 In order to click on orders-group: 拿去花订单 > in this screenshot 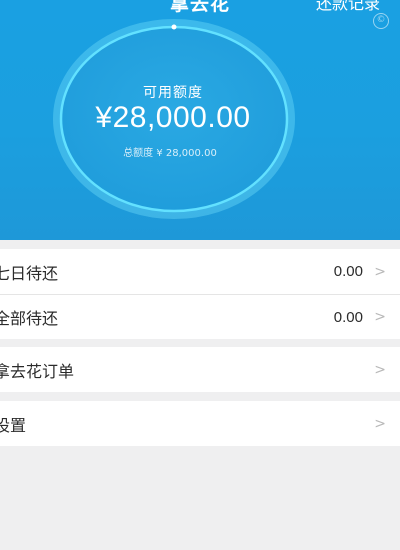, I will do `click(200, 369)`.